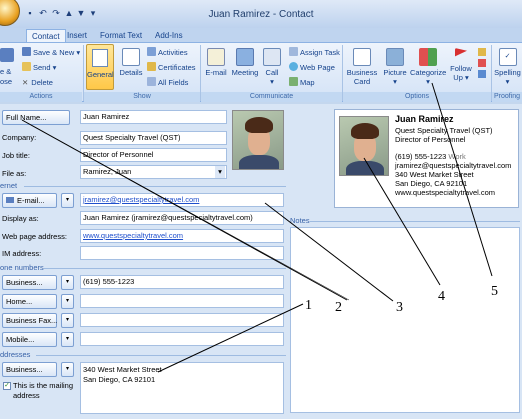 The image size is (522, 419). Describe the element at coordinates (302, 83) in the screenshot. I see `map-button: Map` at that location.